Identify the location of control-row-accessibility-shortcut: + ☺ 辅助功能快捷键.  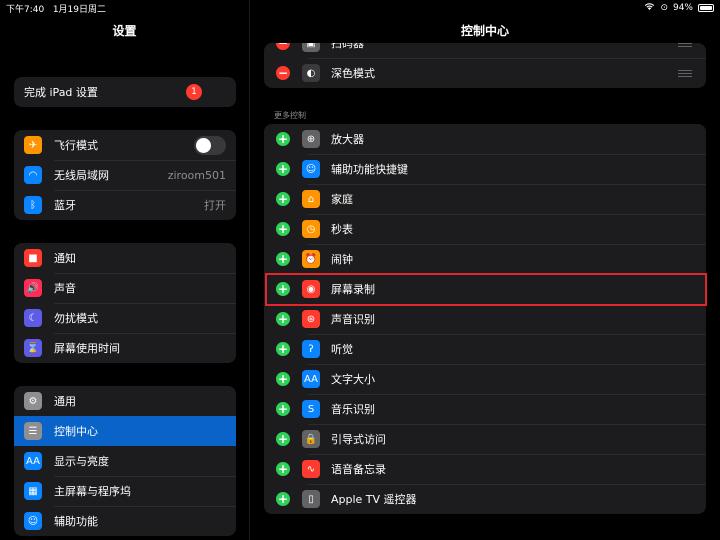
(485, 169).